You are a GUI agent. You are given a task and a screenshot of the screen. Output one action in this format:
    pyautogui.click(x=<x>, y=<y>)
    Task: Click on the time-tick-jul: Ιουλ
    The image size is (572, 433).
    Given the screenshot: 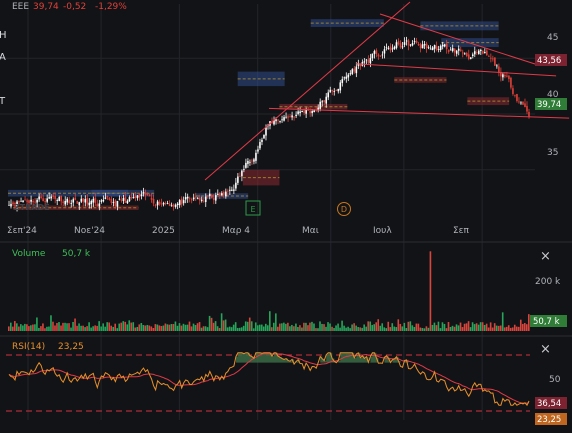 What is the action you would take?
    pyautogui.click(x=382, y=231)
    